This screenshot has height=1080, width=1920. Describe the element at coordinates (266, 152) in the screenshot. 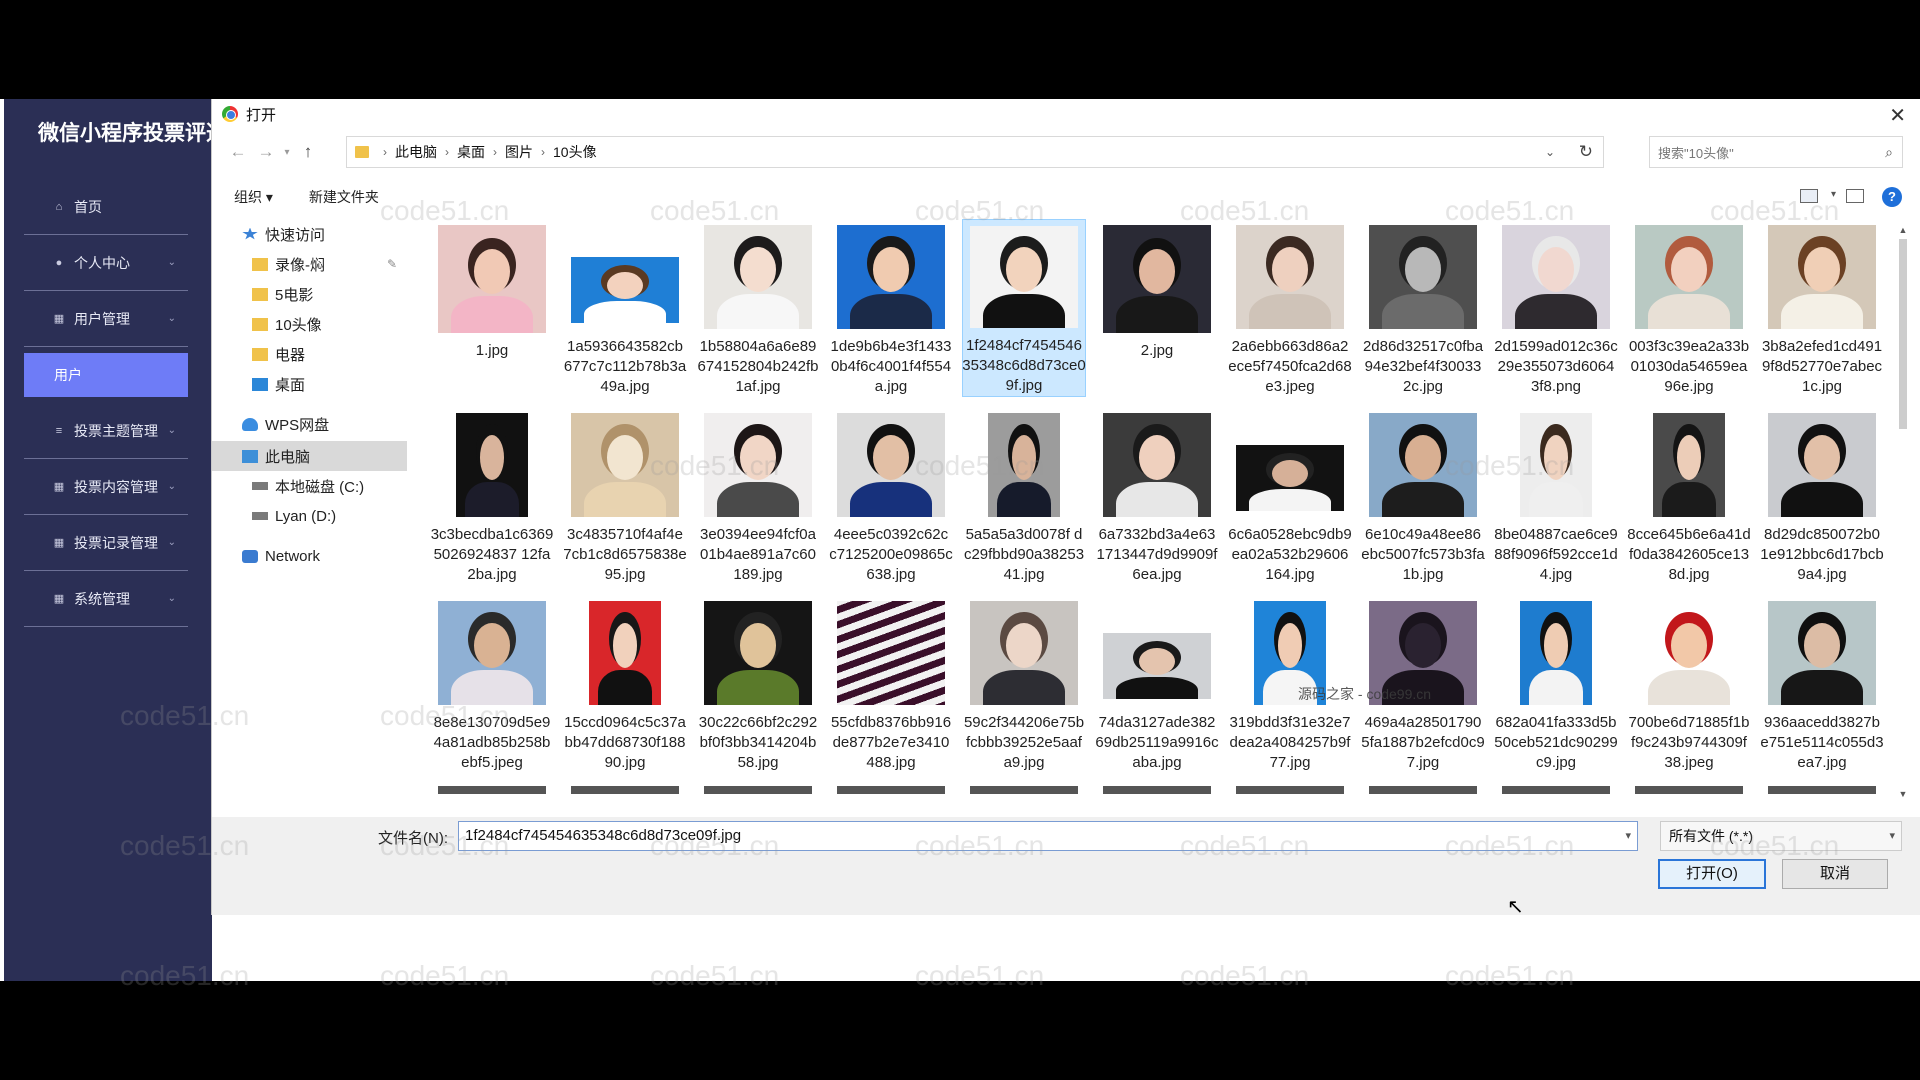

I see `forward-arrow-icon: →` at that location.